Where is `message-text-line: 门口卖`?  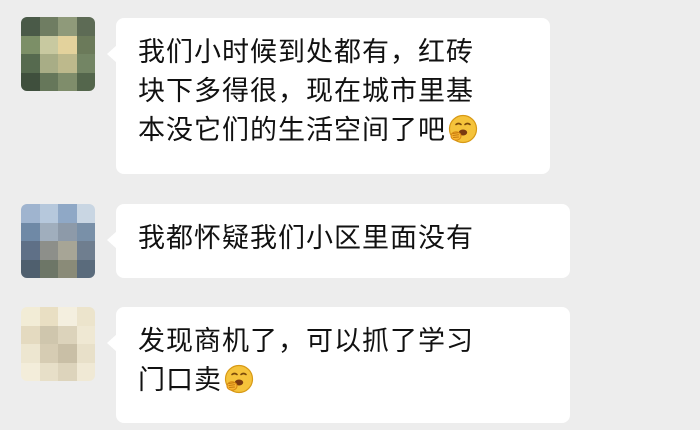
message-text-line: 门口卖 is located at coordinates (344, 380).